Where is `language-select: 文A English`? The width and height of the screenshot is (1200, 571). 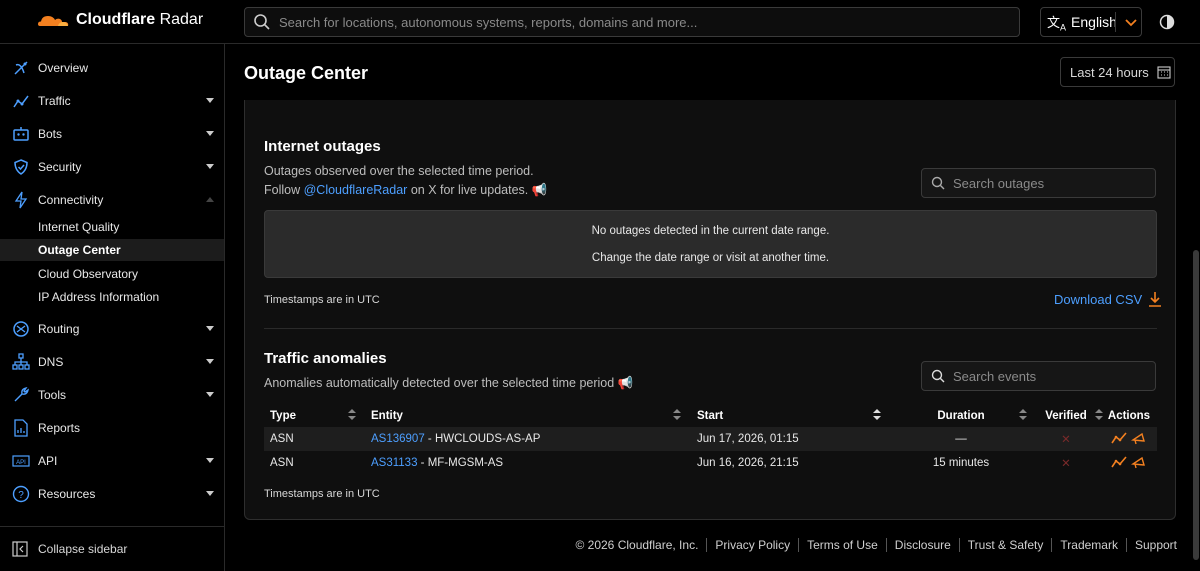
language-select: 文A English is located at coordinates (1091, 22).